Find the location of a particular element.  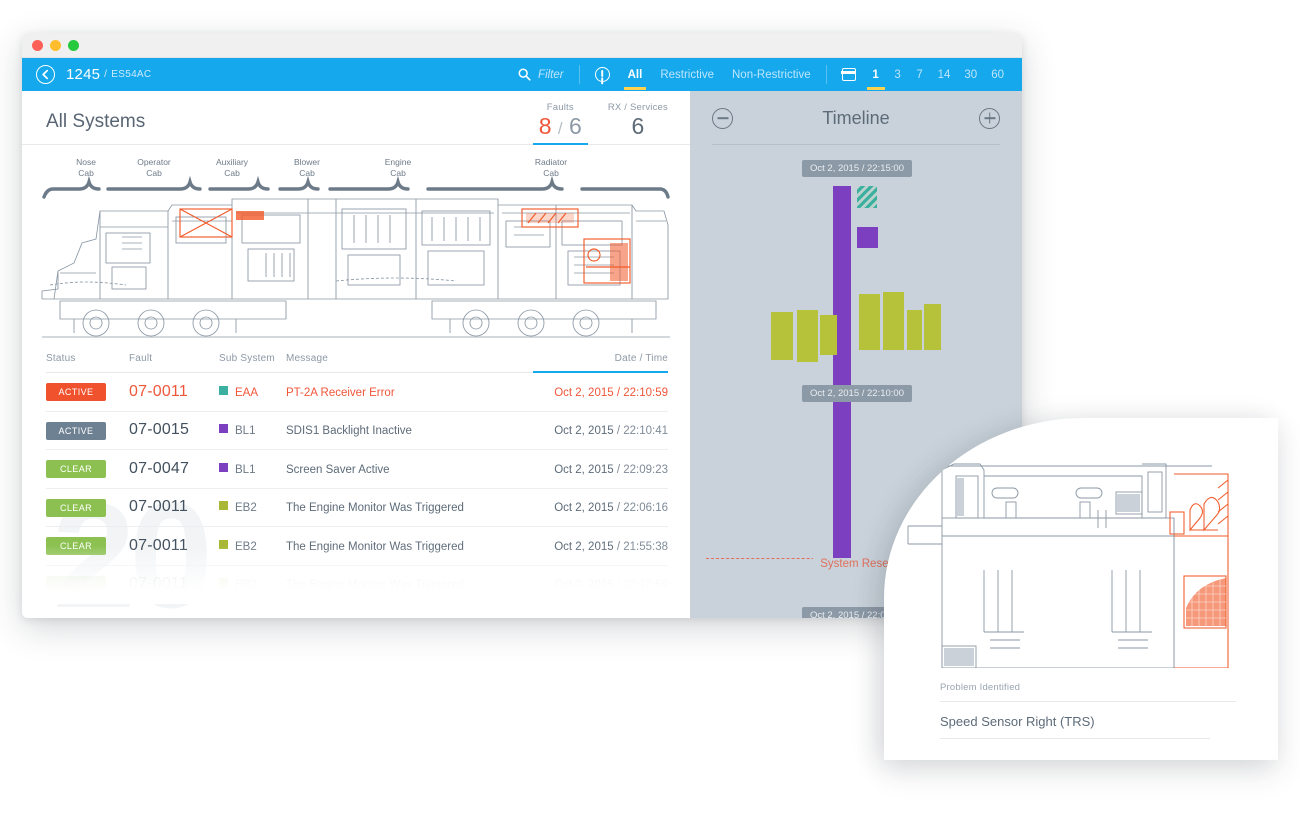

stat-faults-value: 8 / 6 is located at coordinates (560, 126).